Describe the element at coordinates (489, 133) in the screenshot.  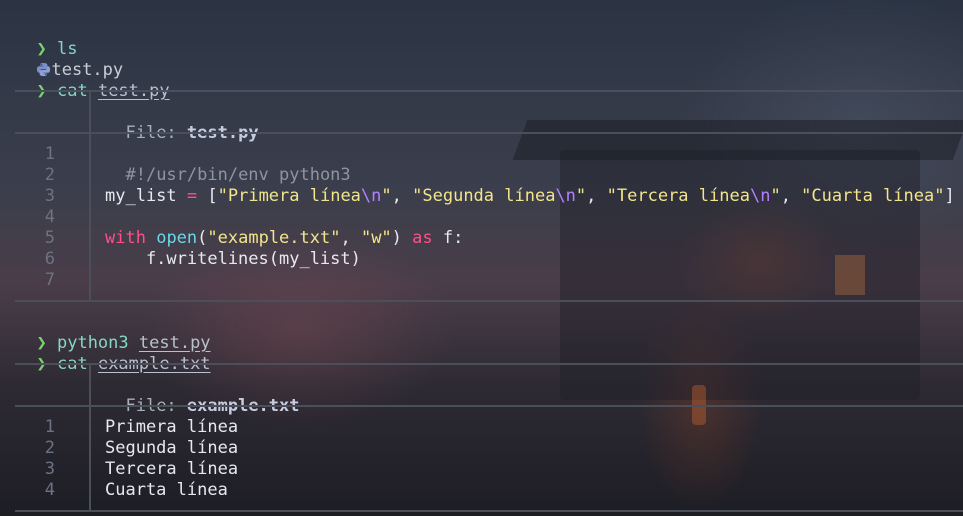
I see `viewer1-header-rule` at that location.